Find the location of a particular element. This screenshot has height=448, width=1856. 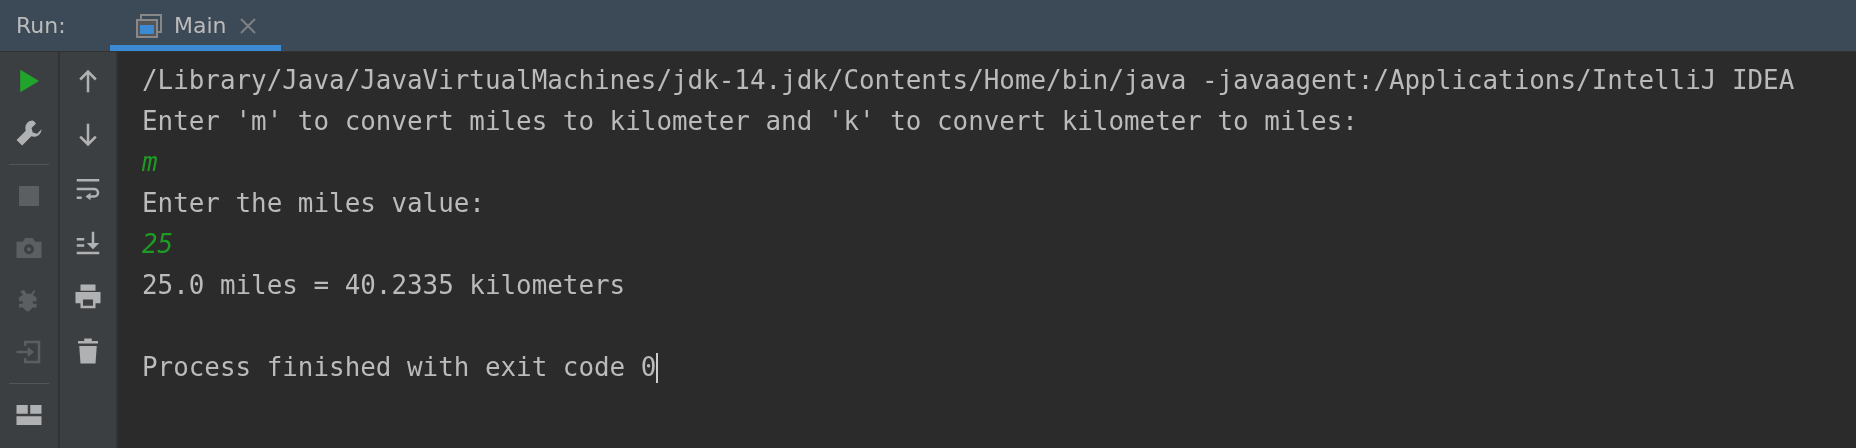

console-window-icon is located at coordinates (149, 25).